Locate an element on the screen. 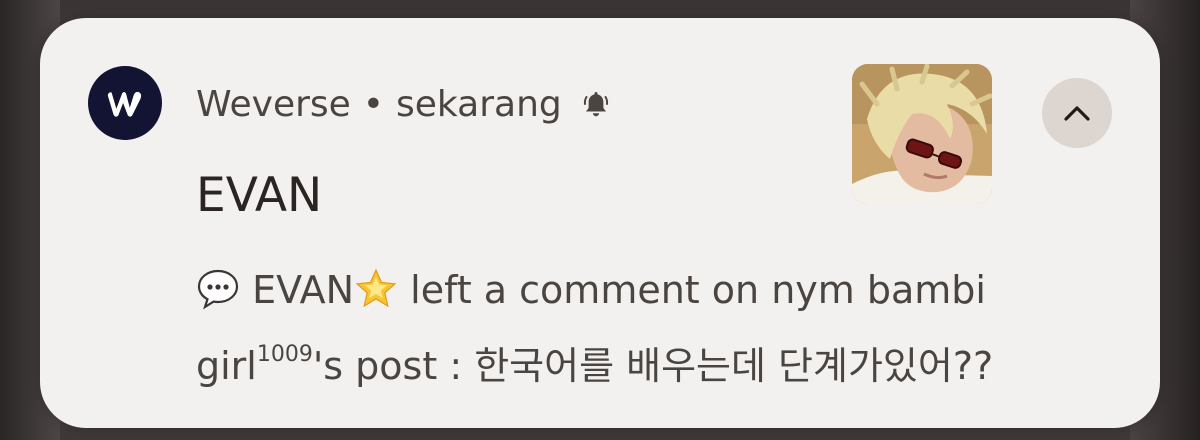  weverse-logo-icon is located at coordinates (125, 103).